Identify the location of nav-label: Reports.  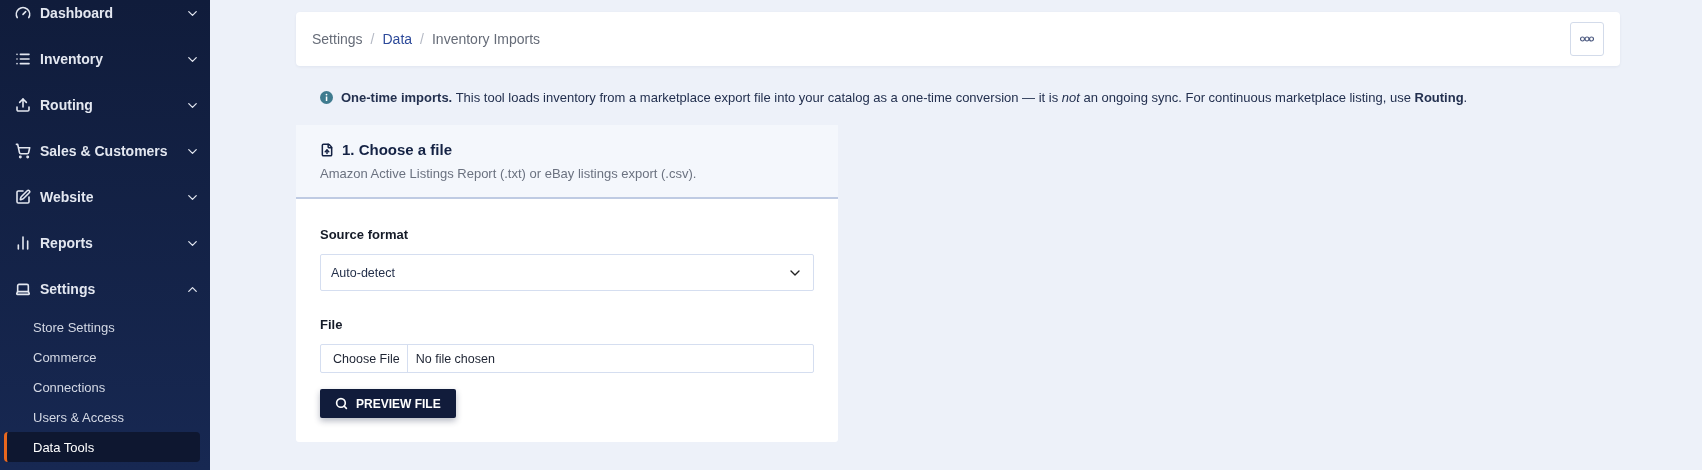
(67, 243).